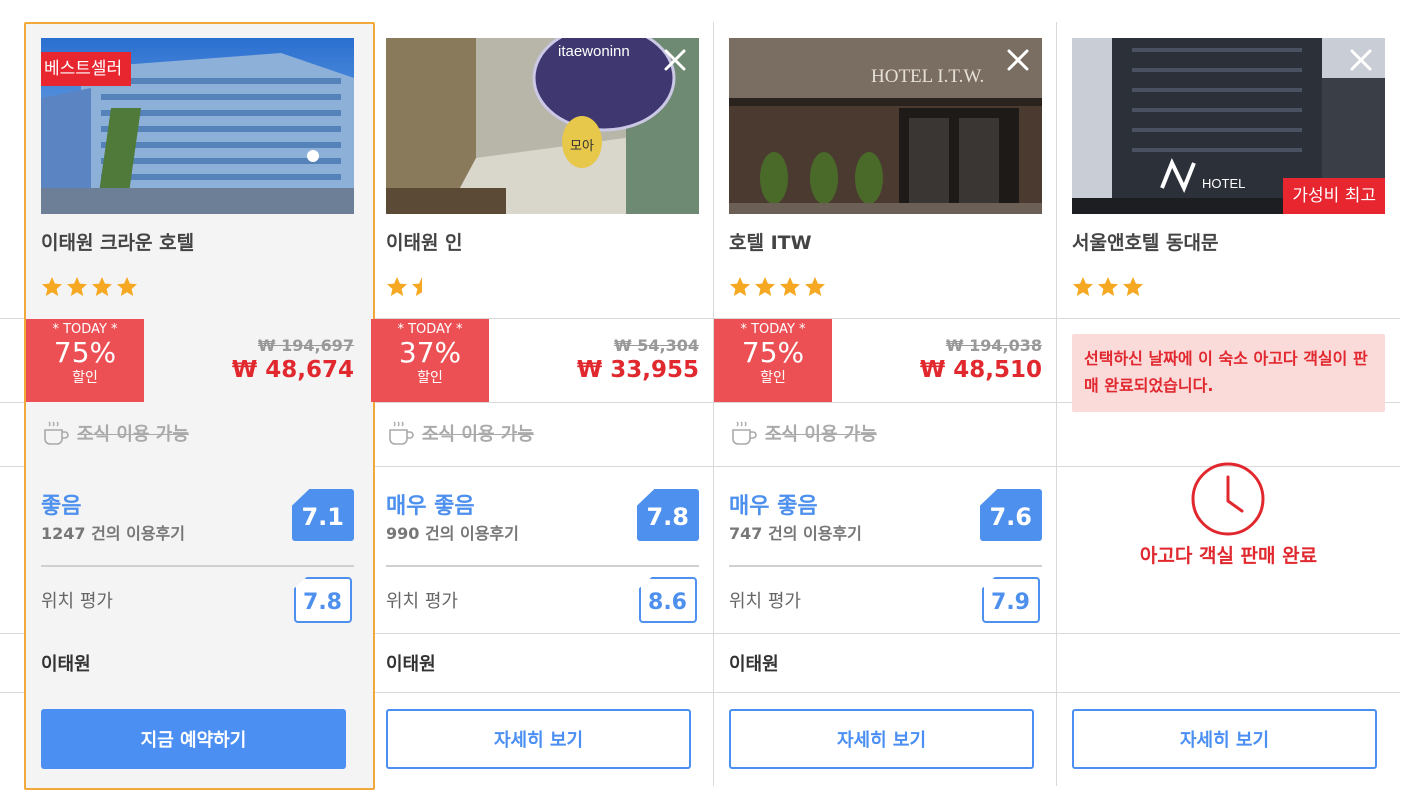 This screenshot has width=1416, height=801. Describe the element at coordinates (1334, 196) in the screenshot. I see `value-badge: 가성비 최고` at that location.